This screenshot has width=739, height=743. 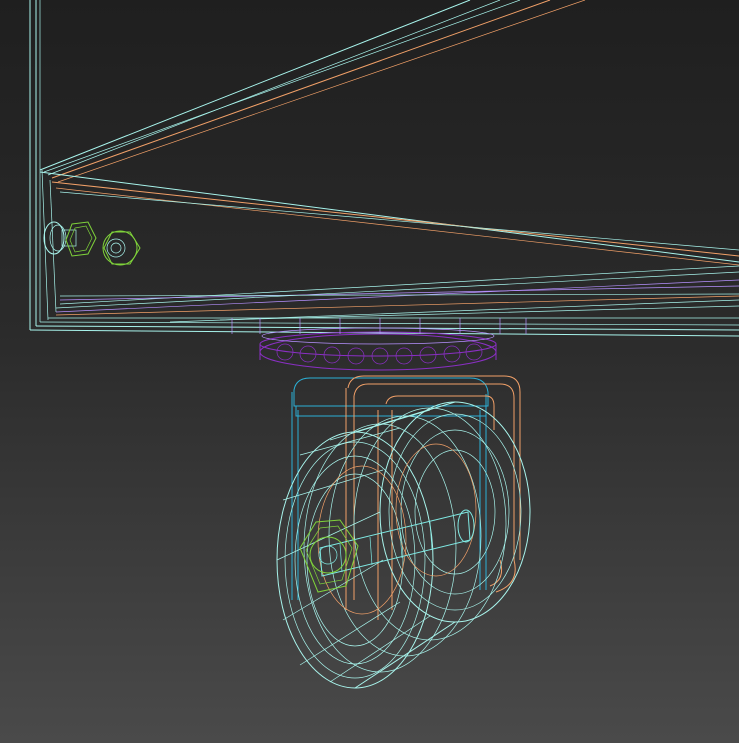 I want to click on side-bolt-assembly, so click(x=92, y=243).